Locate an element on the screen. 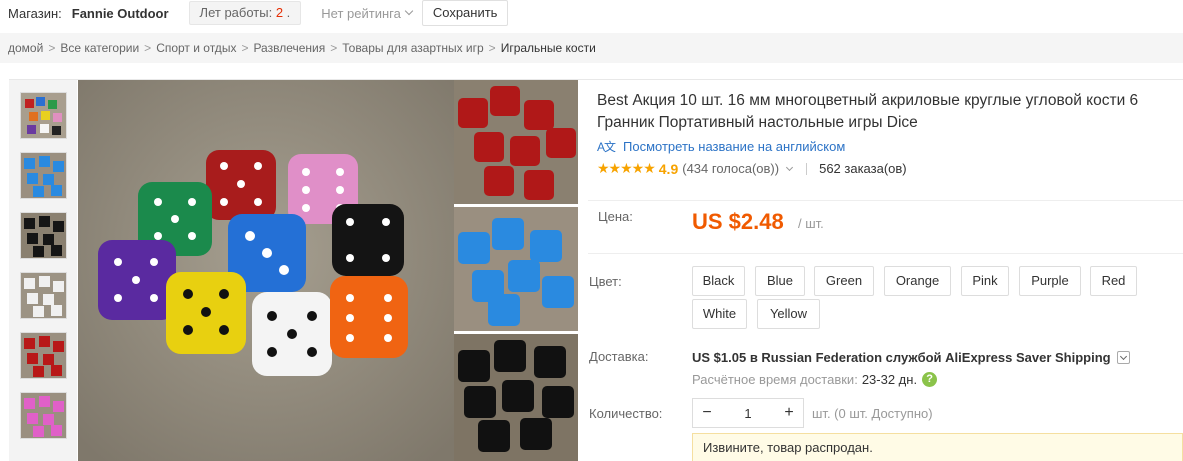  breadcrumb-sport: Спорт и отдых is located at coordinates (196, 48).